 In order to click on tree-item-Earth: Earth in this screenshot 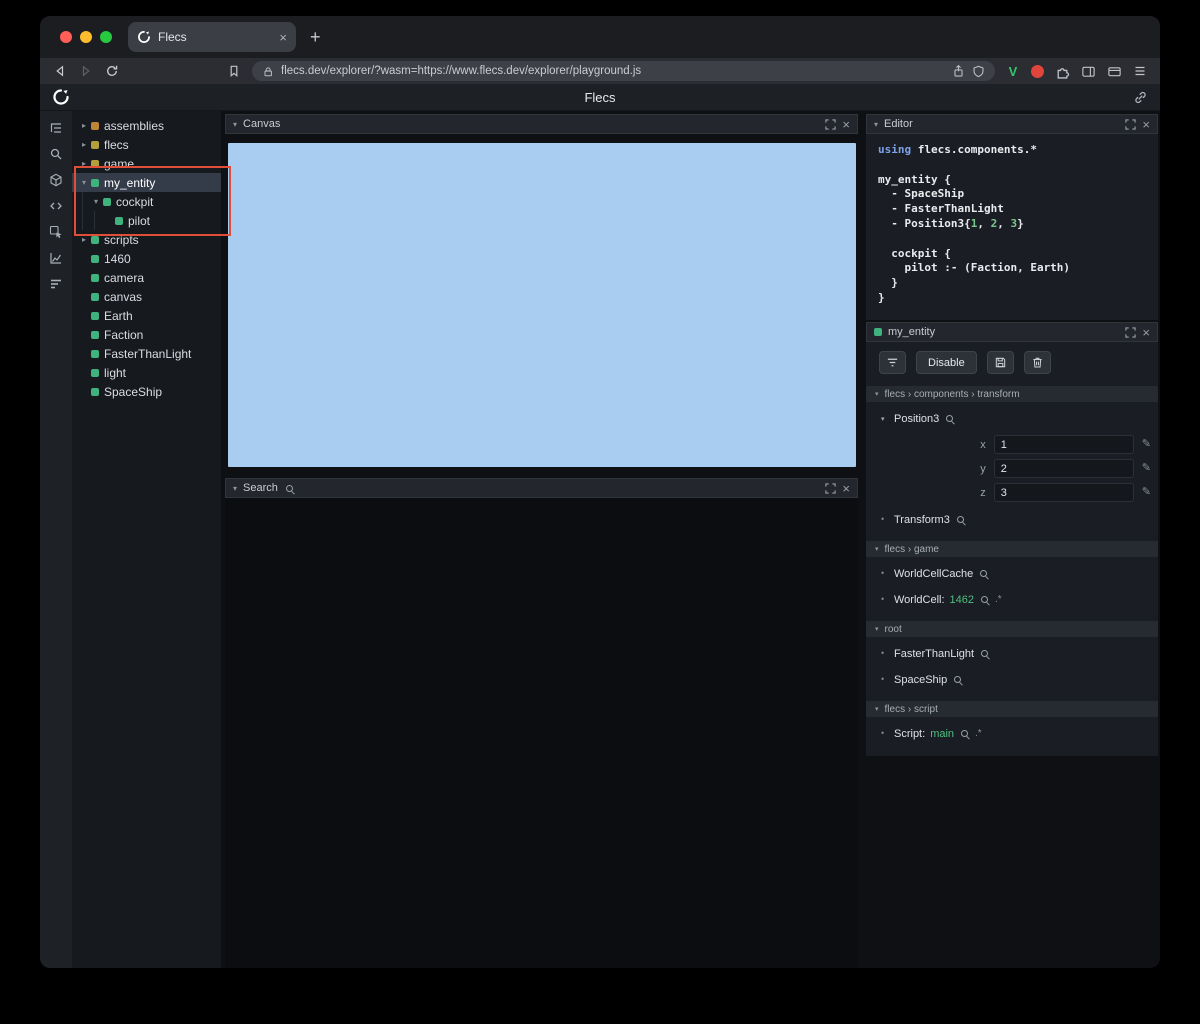, I will do `click(146, 315)`.